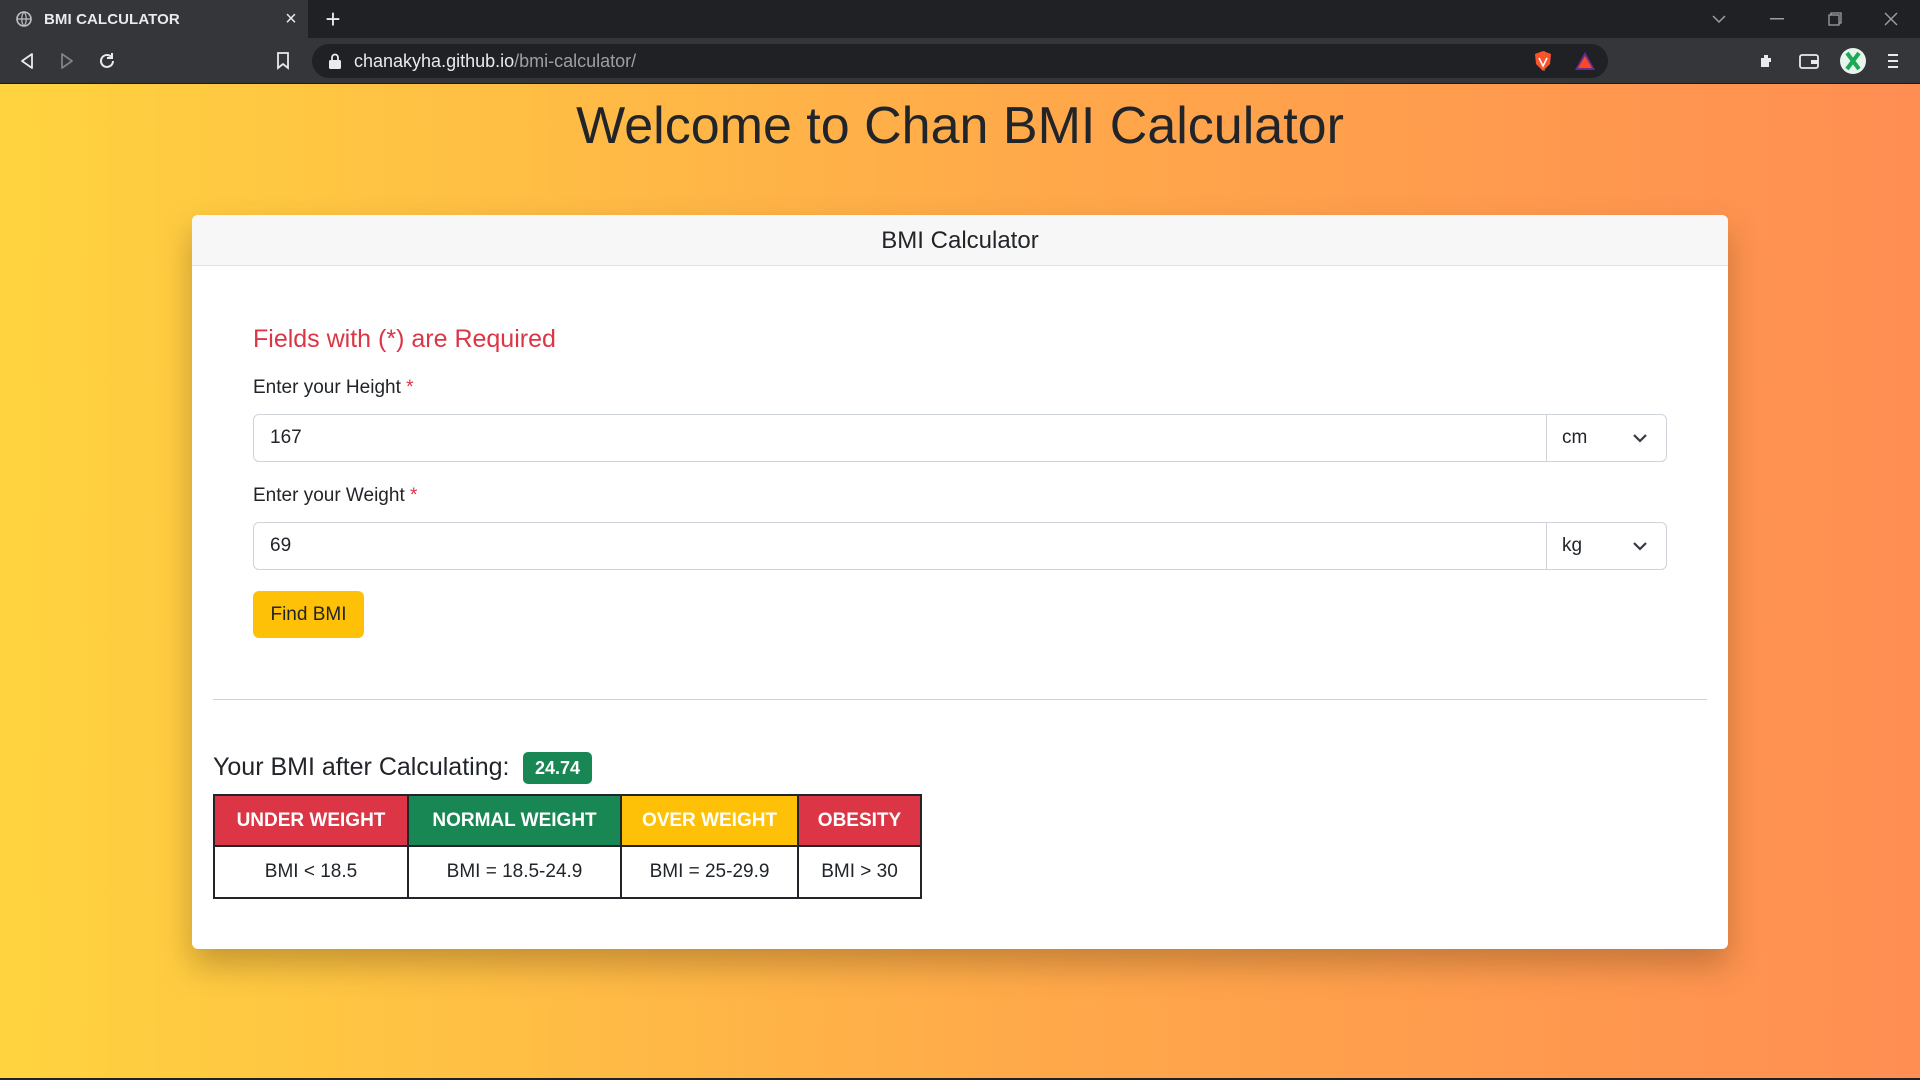  Describe the element at coordinates (1809, 61) in the screenshot. I see `wallet-icon` at that location.